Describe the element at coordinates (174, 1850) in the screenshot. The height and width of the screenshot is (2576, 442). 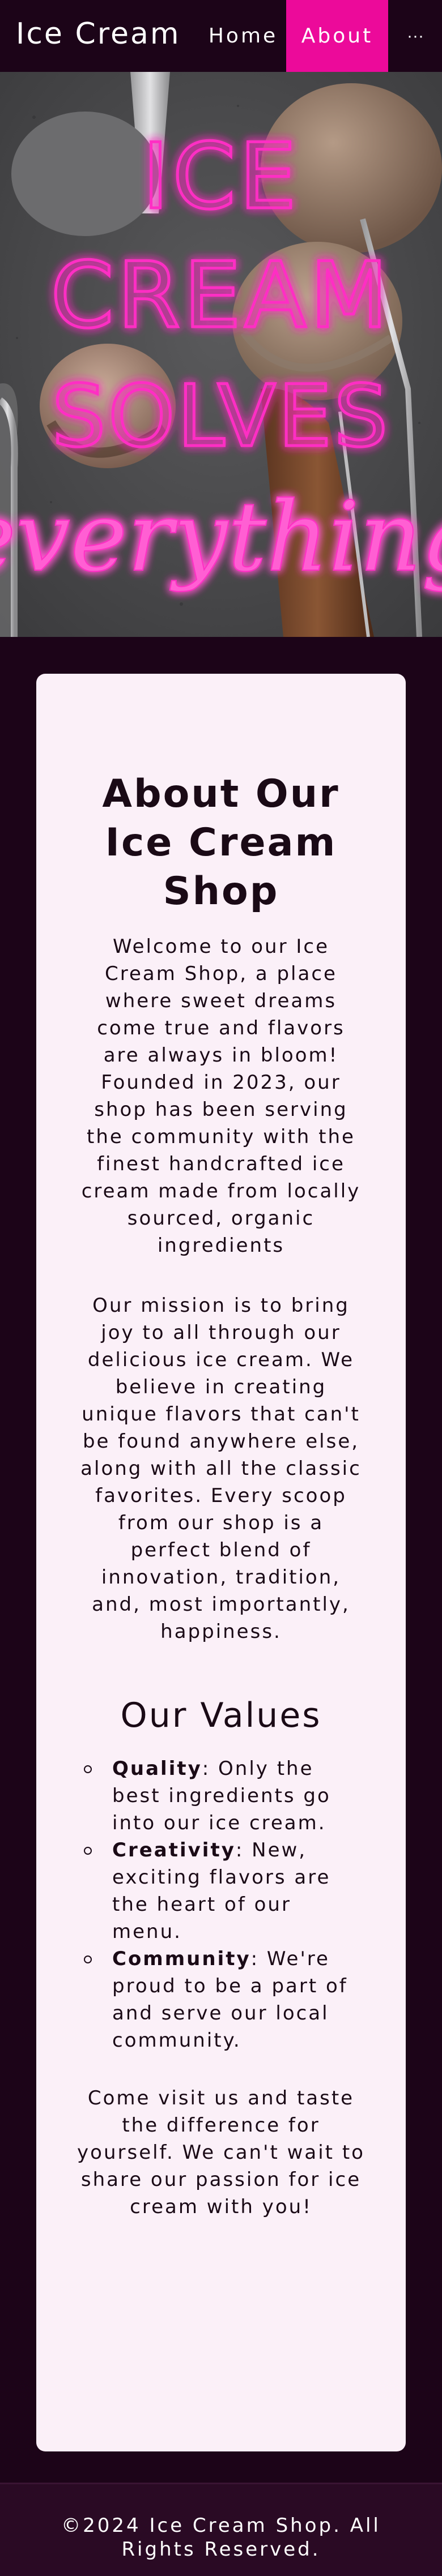
I see `value-name: Creativity` at that location.